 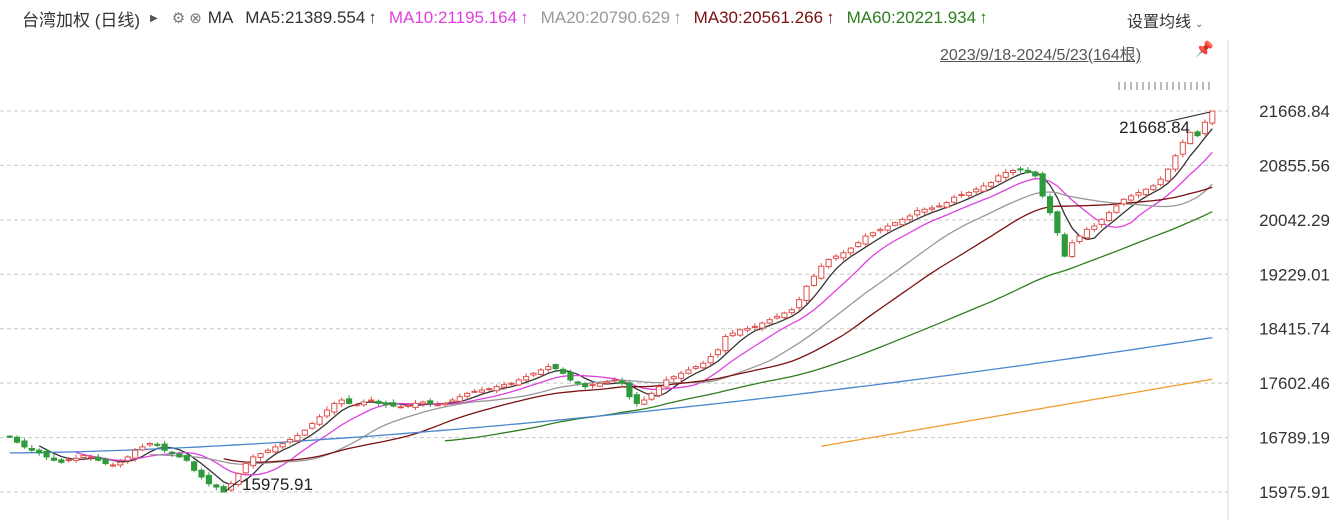 I want to click on caret-right-icon: ▶, so click(x=154, y=18).